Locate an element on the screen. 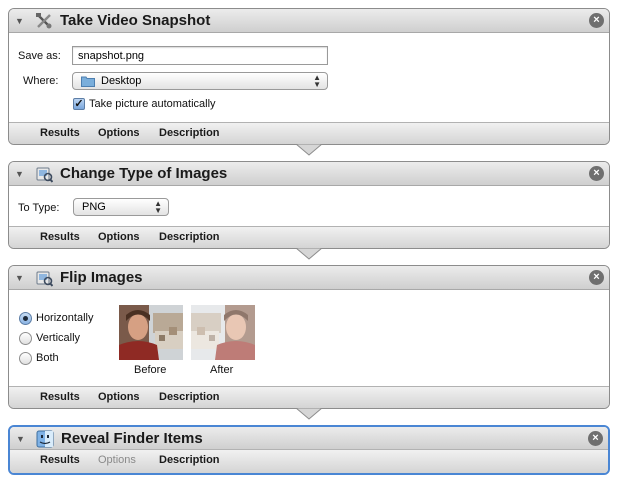 Image resolution: width=619 pixels, height=482 pixels. radio-vertically is located at coordinates (25, 338).